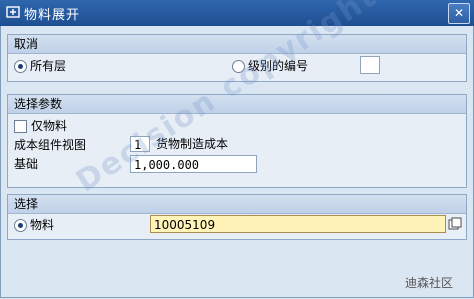 The width and height of the screenshot is (474, 299). What do you see at coordinates (49, 126) in the screenshot?
I see `only-material-label: 仅物料` at bounding box center [49, 126].